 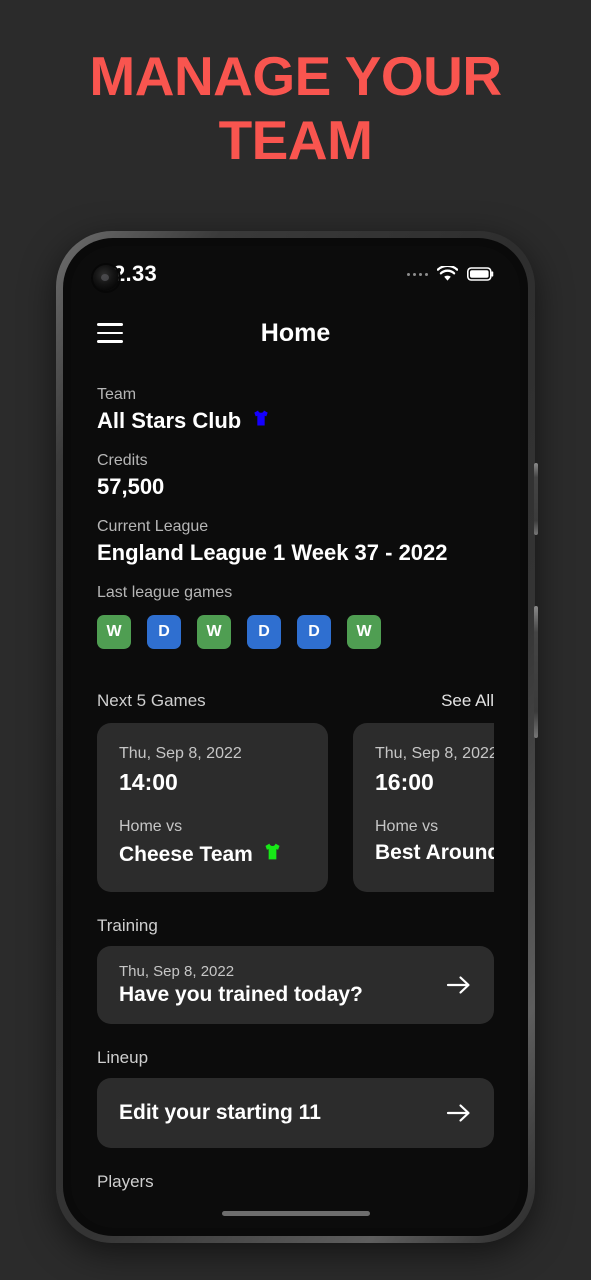 What do you see at coordinates (417, 274) in the screenshot?
I see `signal-dots-icon` at bounding box center [417, 274].